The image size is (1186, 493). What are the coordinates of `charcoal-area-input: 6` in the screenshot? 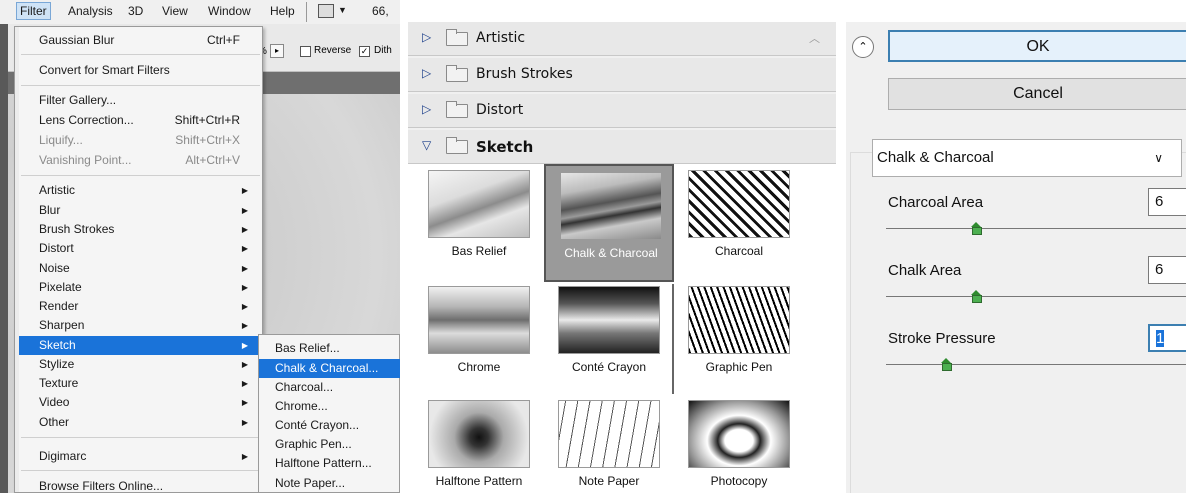 It's located at (1167, 202).